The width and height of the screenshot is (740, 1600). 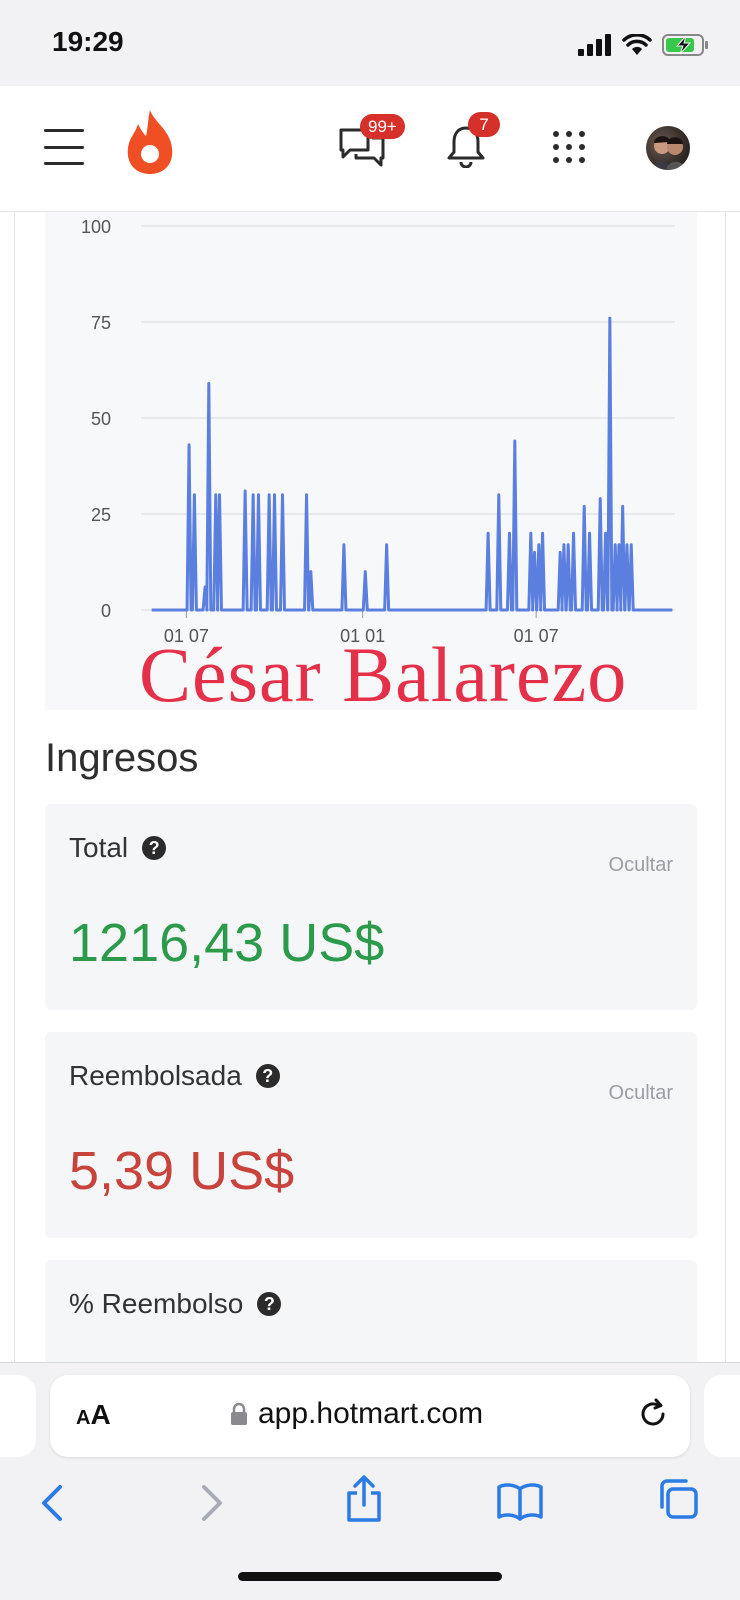 I want to click on refunded-label: Reembolsada, so click(x=155, y=1075).